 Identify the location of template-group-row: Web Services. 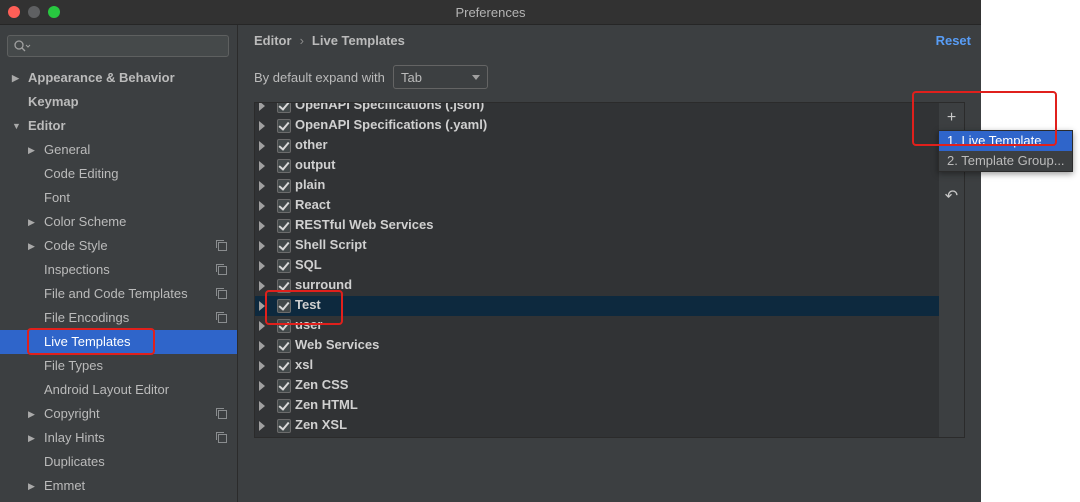
(597, 346).